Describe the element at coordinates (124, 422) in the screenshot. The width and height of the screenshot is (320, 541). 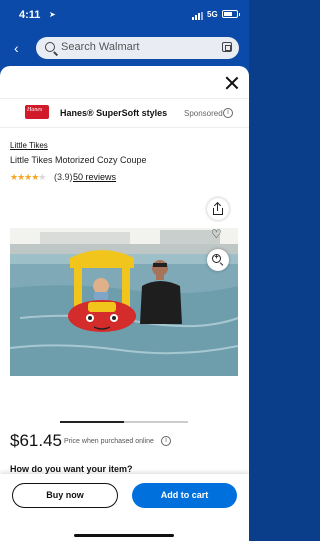
I see `carousel-indicator` at that location.